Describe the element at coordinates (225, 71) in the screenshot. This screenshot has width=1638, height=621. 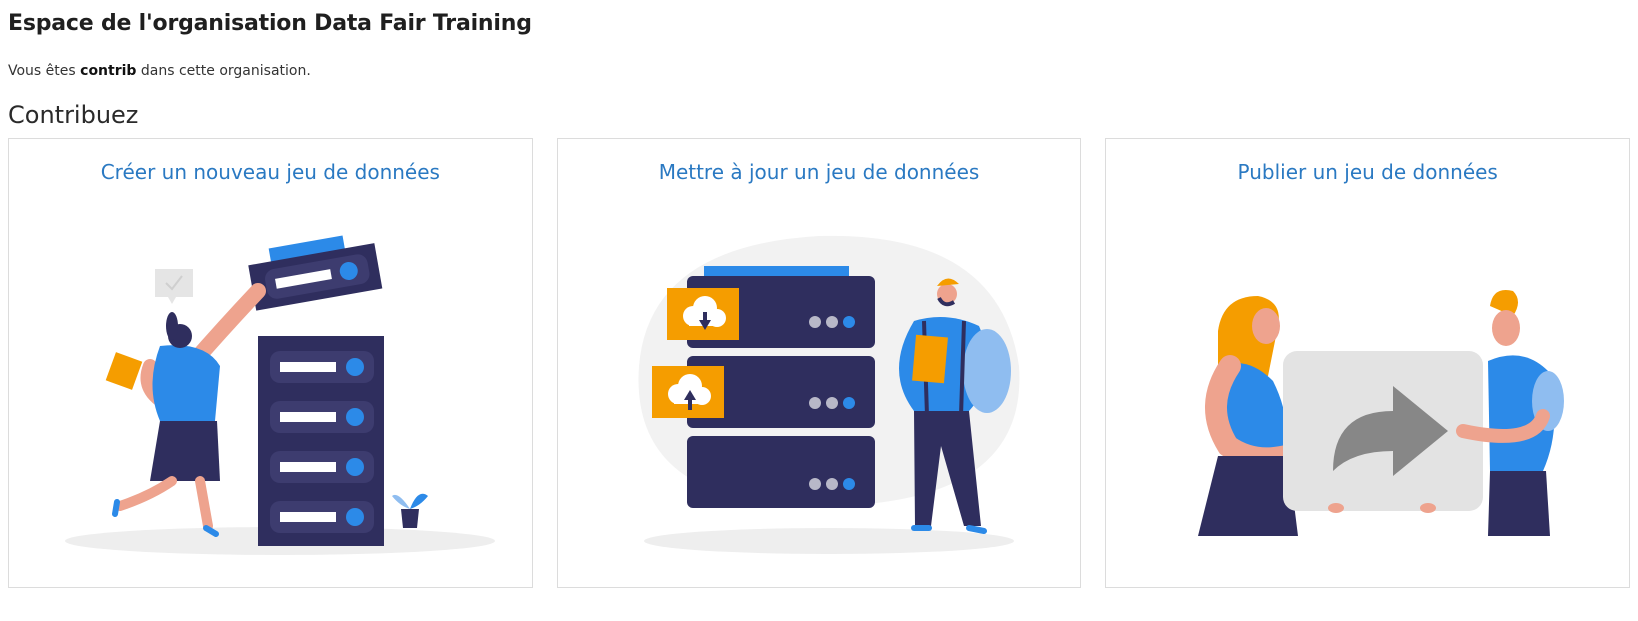
I see `role-suffix: dans cette organisation.` at that location.